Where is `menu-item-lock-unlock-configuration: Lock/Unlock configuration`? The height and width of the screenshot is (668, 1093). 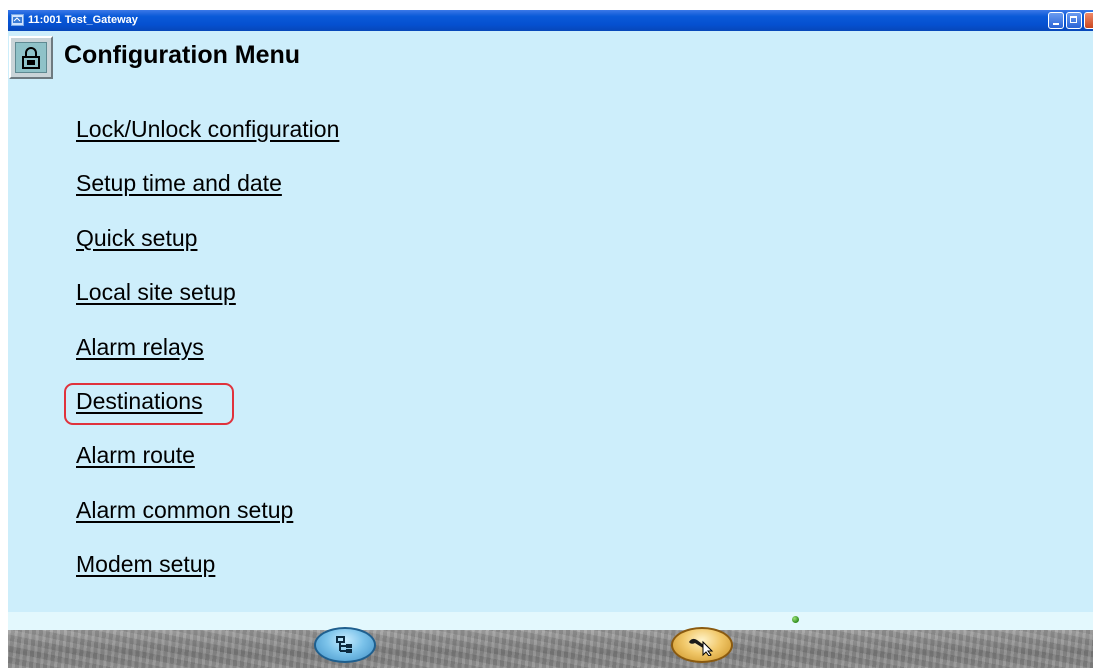
menu-item-lock-unlock-configuration: Lock/Unlock configuration is located at coordinates (207, 129).